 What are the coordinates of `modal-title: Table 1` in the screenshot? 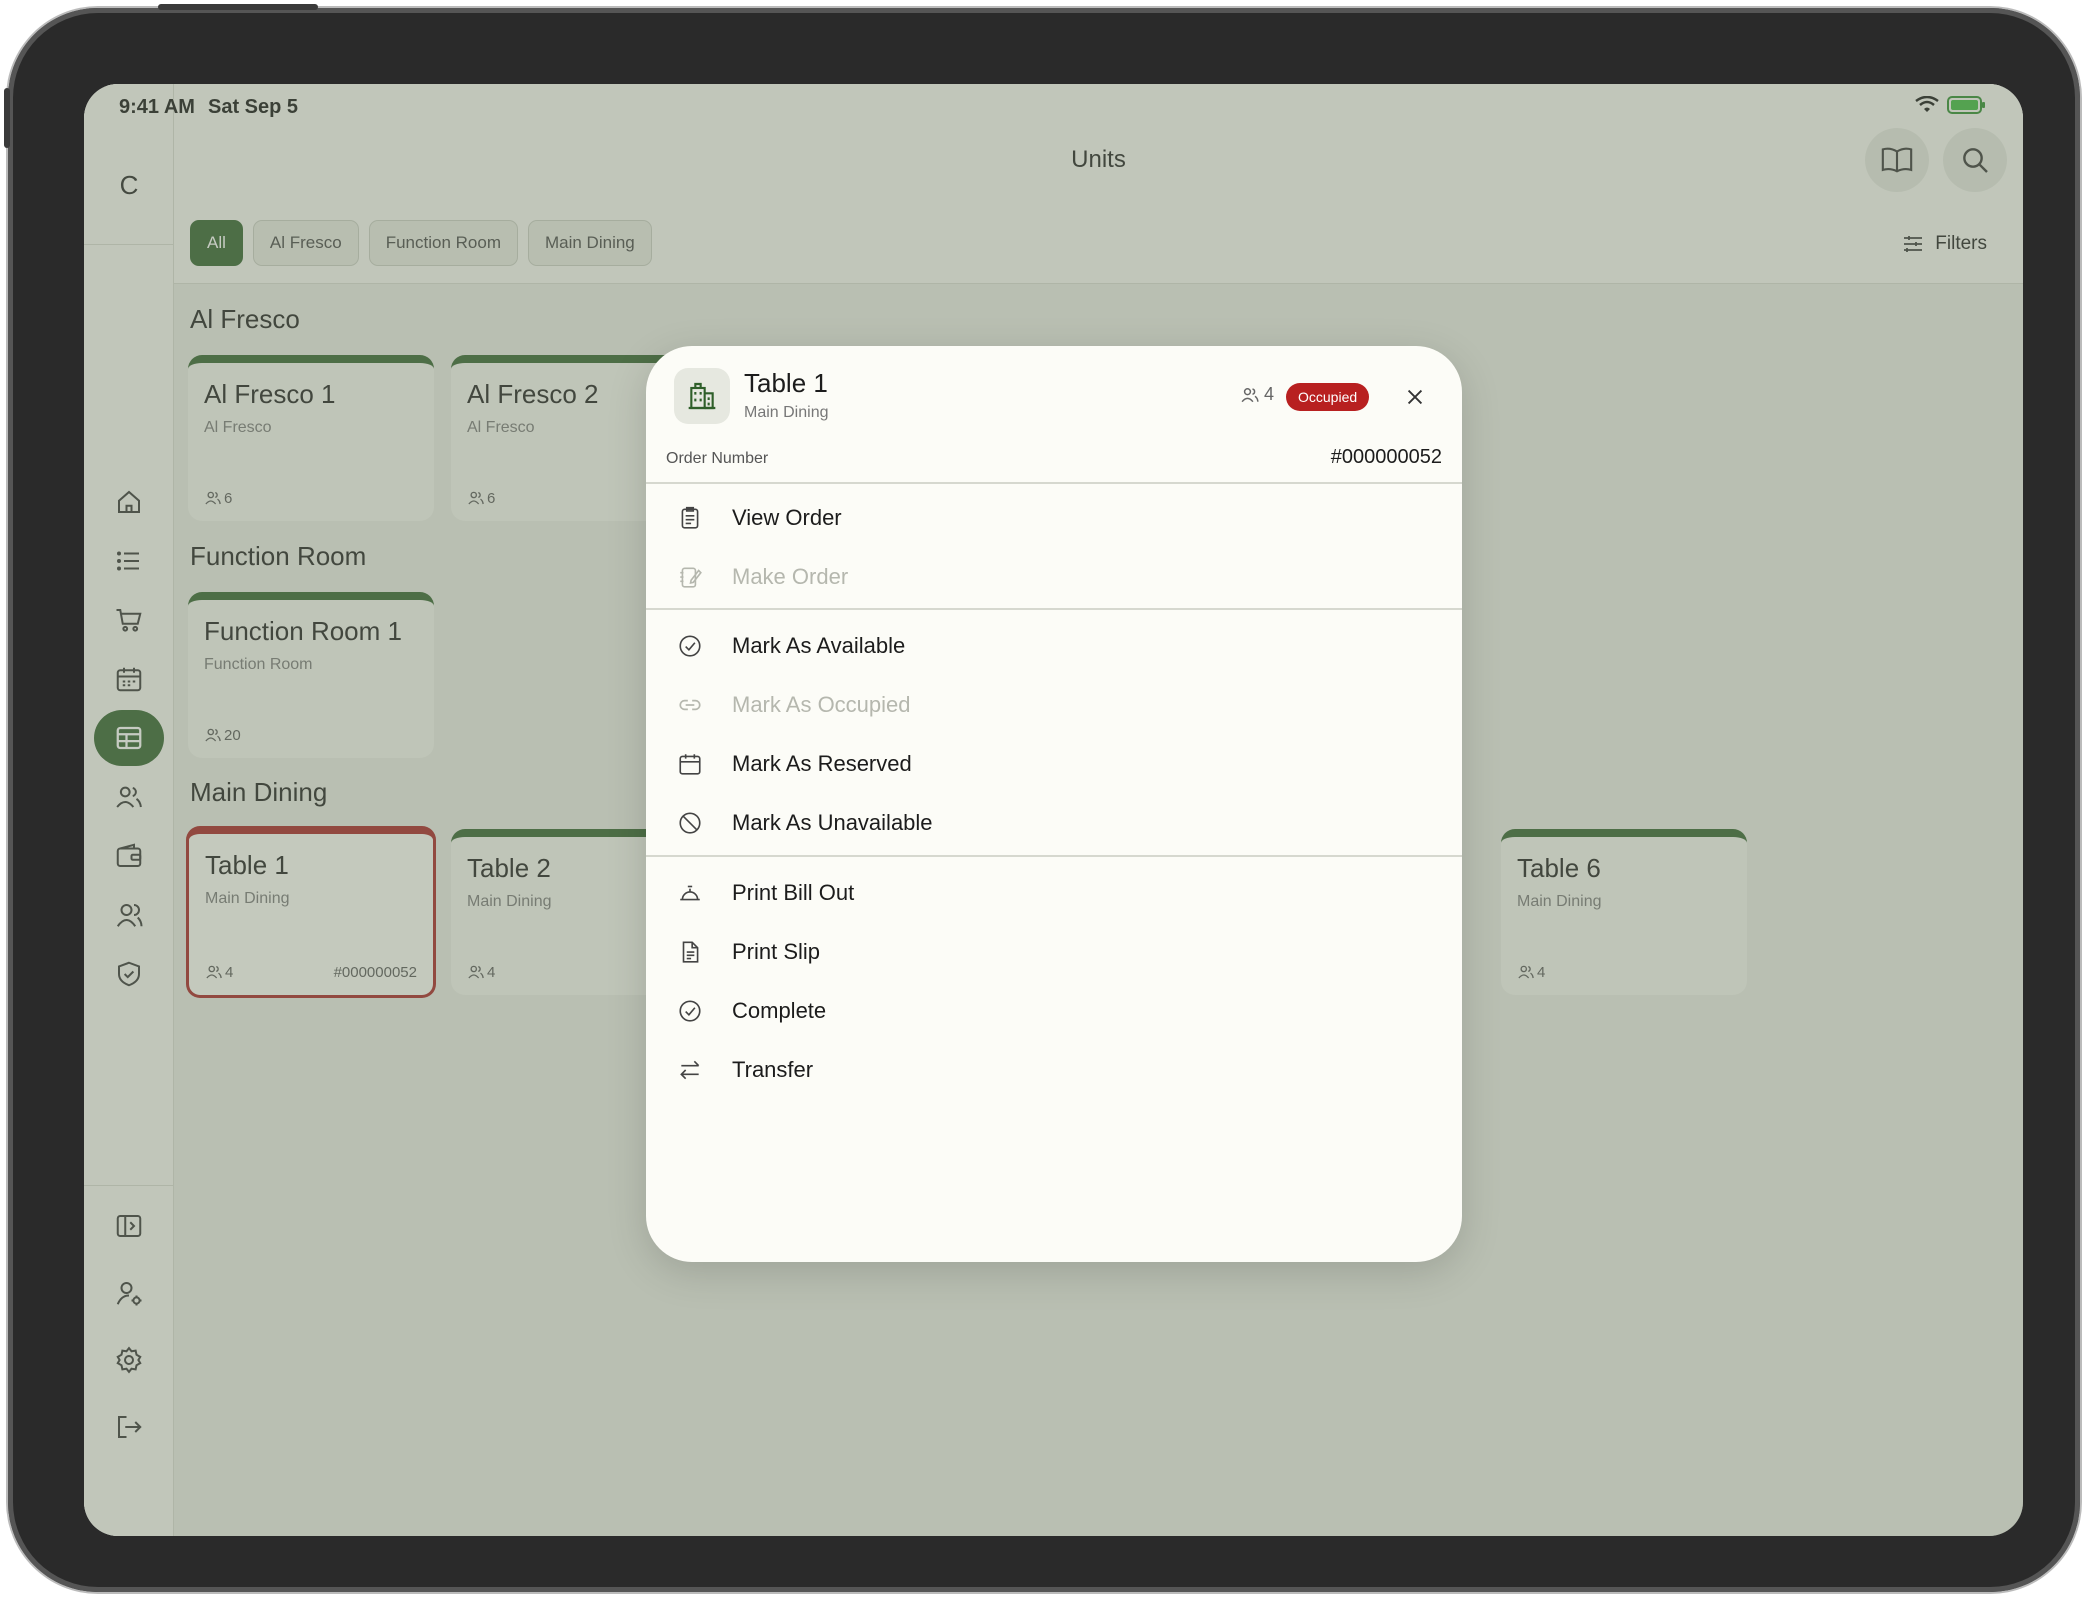 It's located at (786, 383).